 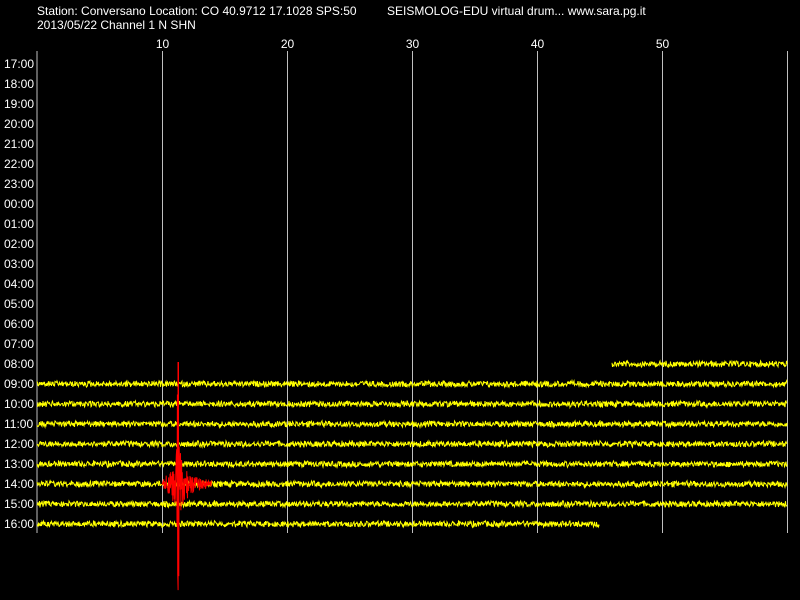 What do you see at coordinates (186, 476) in the screenshot?
I see `event-layer` at bounding box center [186, 476].